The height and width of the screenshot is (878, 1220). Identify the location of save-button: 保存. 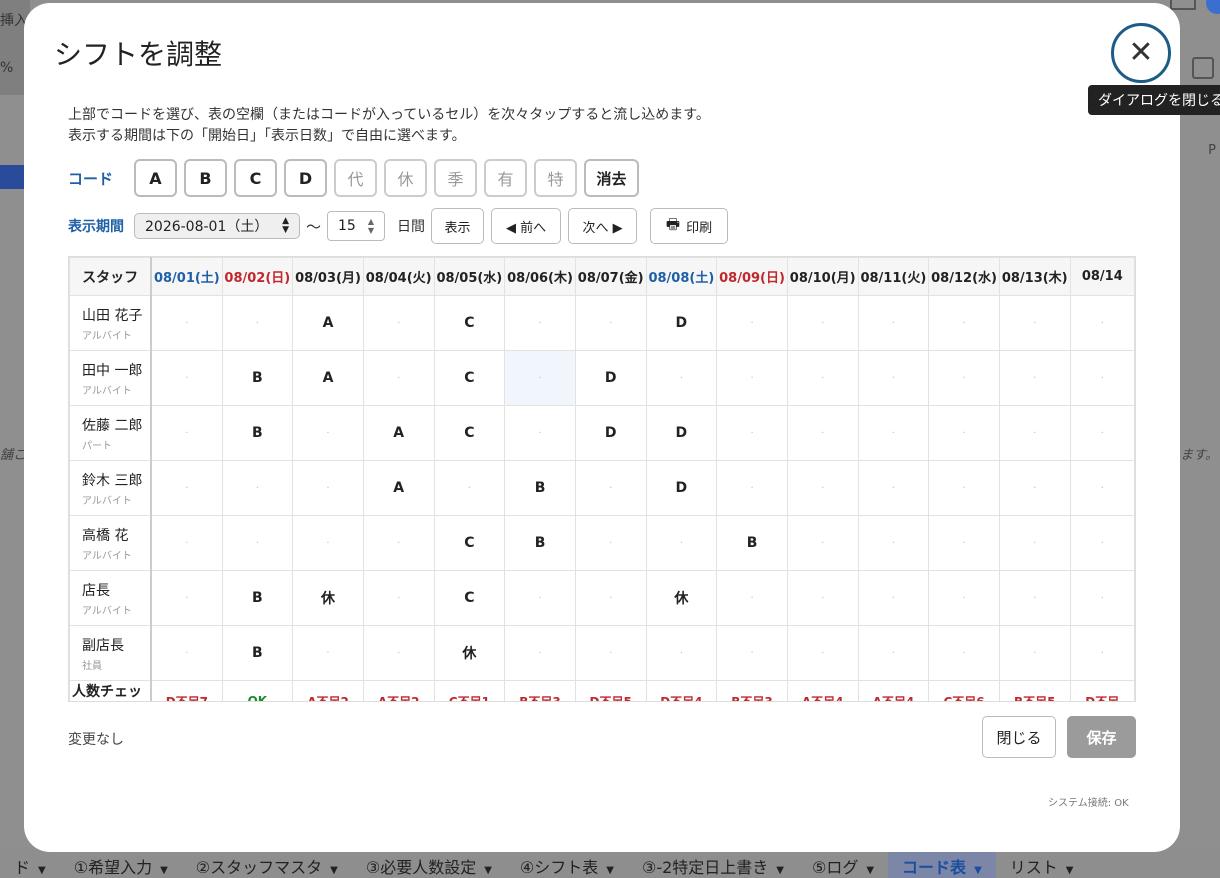
(1101, 737).